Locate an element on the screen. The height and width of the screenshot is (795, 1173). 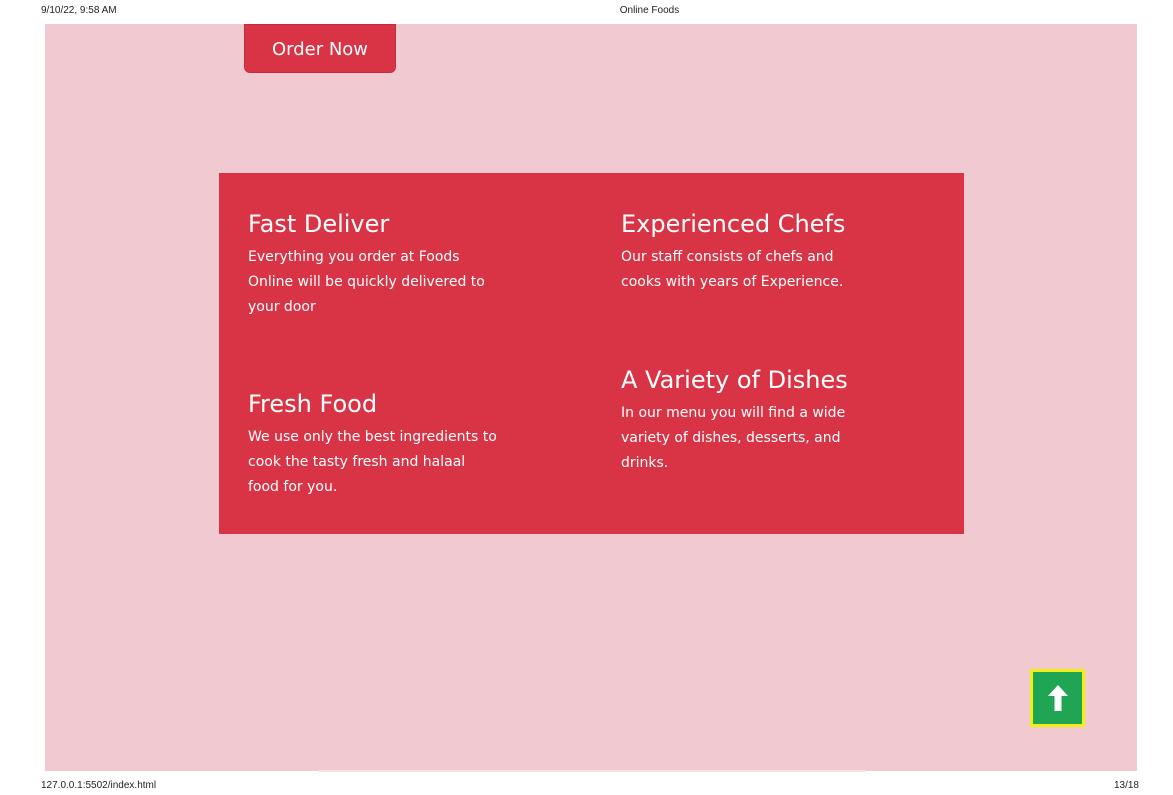
print-url: 127.0.0.1:5502/index.html is located at coordinates (99, 785).